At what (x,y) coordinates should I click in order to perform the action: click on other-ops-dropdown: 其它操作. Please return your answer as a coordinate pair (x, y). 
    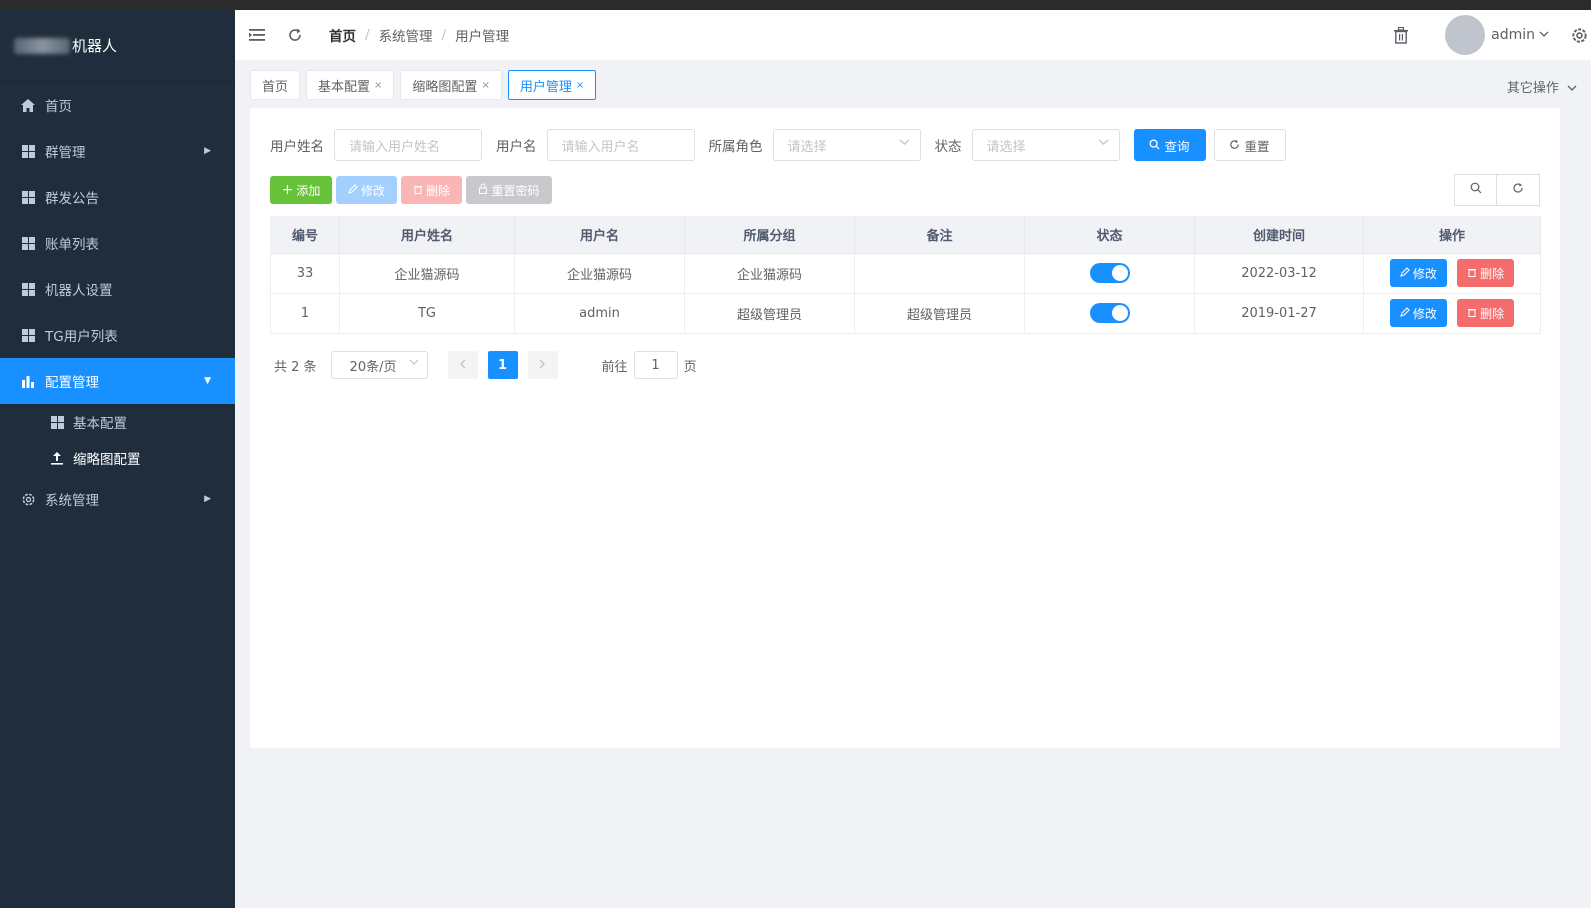
    Looking at the image, I should click on (1542, 86).